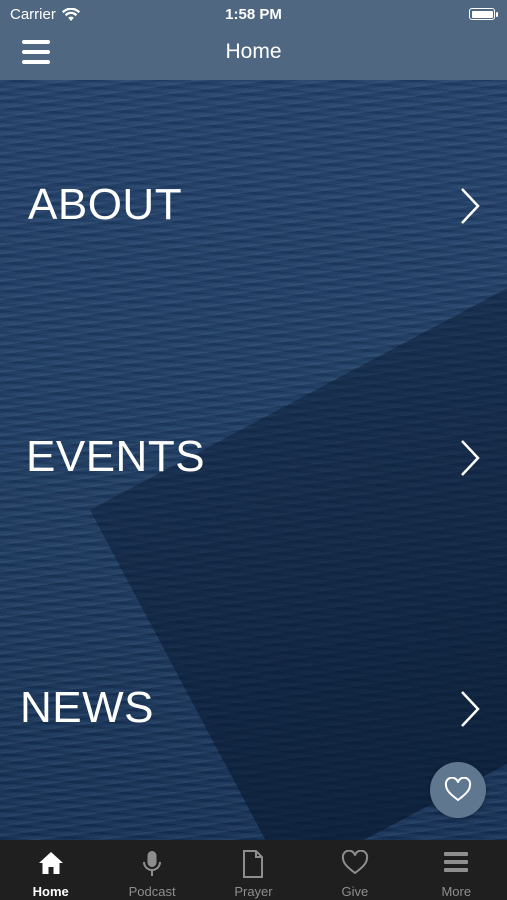  What do you see at coordinates (105, 204) in the screenshot?
I see `menu-row-label: ABOUT` at bounding box center [105, 204].